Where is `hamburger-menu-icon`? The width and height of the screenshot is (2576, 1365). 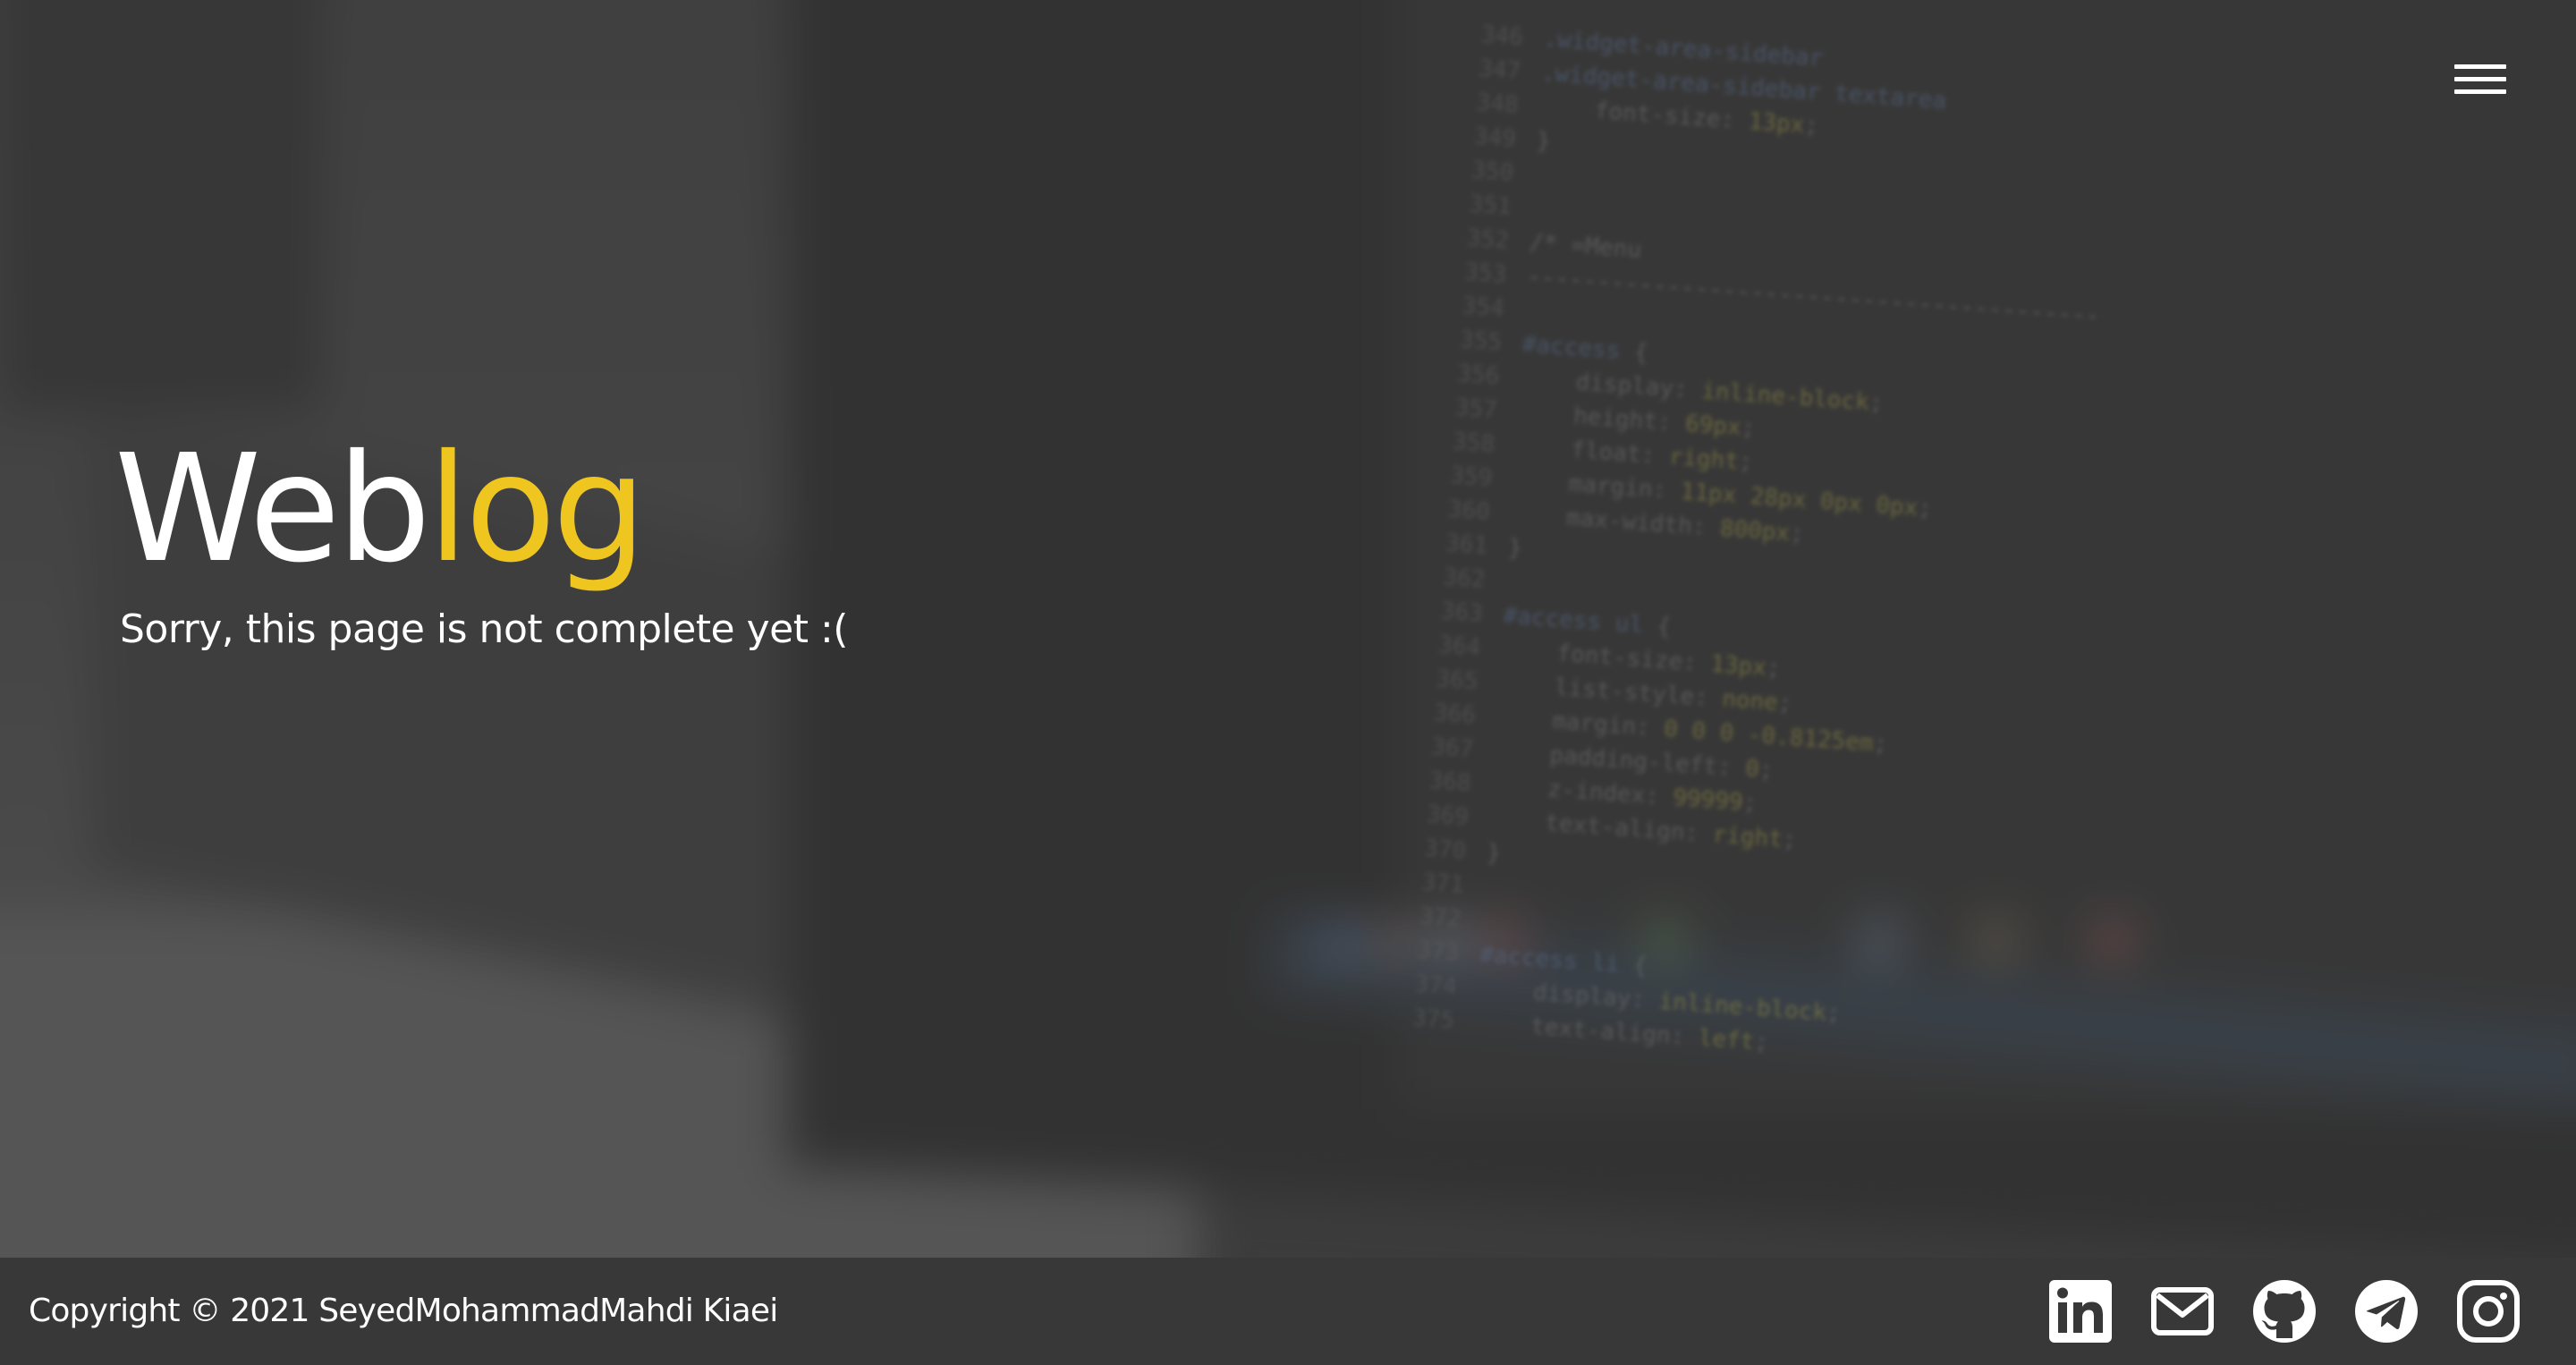 hamburger-menu-icon is located at coordinates (2481, 80).